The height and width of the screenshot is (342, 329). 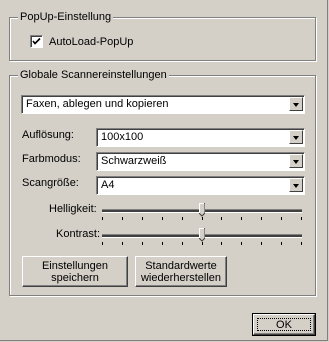 I want to click on scan-mode-select: Faxen, ablegen und kopieren, so click(x=163, y=104).